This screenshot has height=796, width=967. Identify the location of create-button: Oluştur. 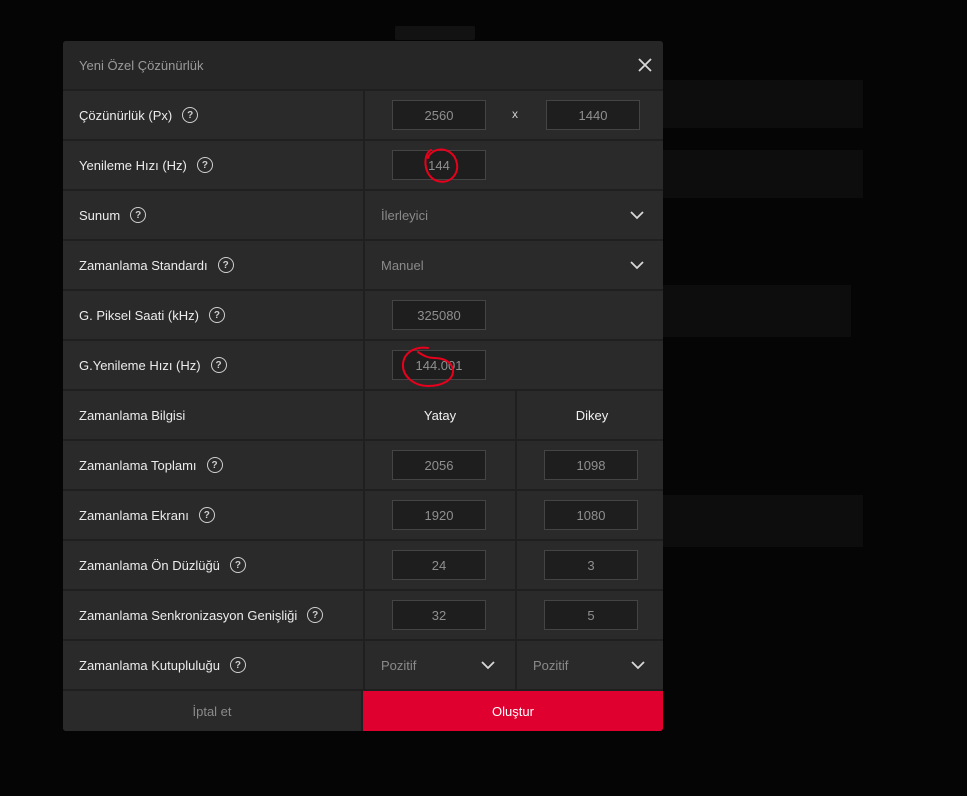
(513, 711).